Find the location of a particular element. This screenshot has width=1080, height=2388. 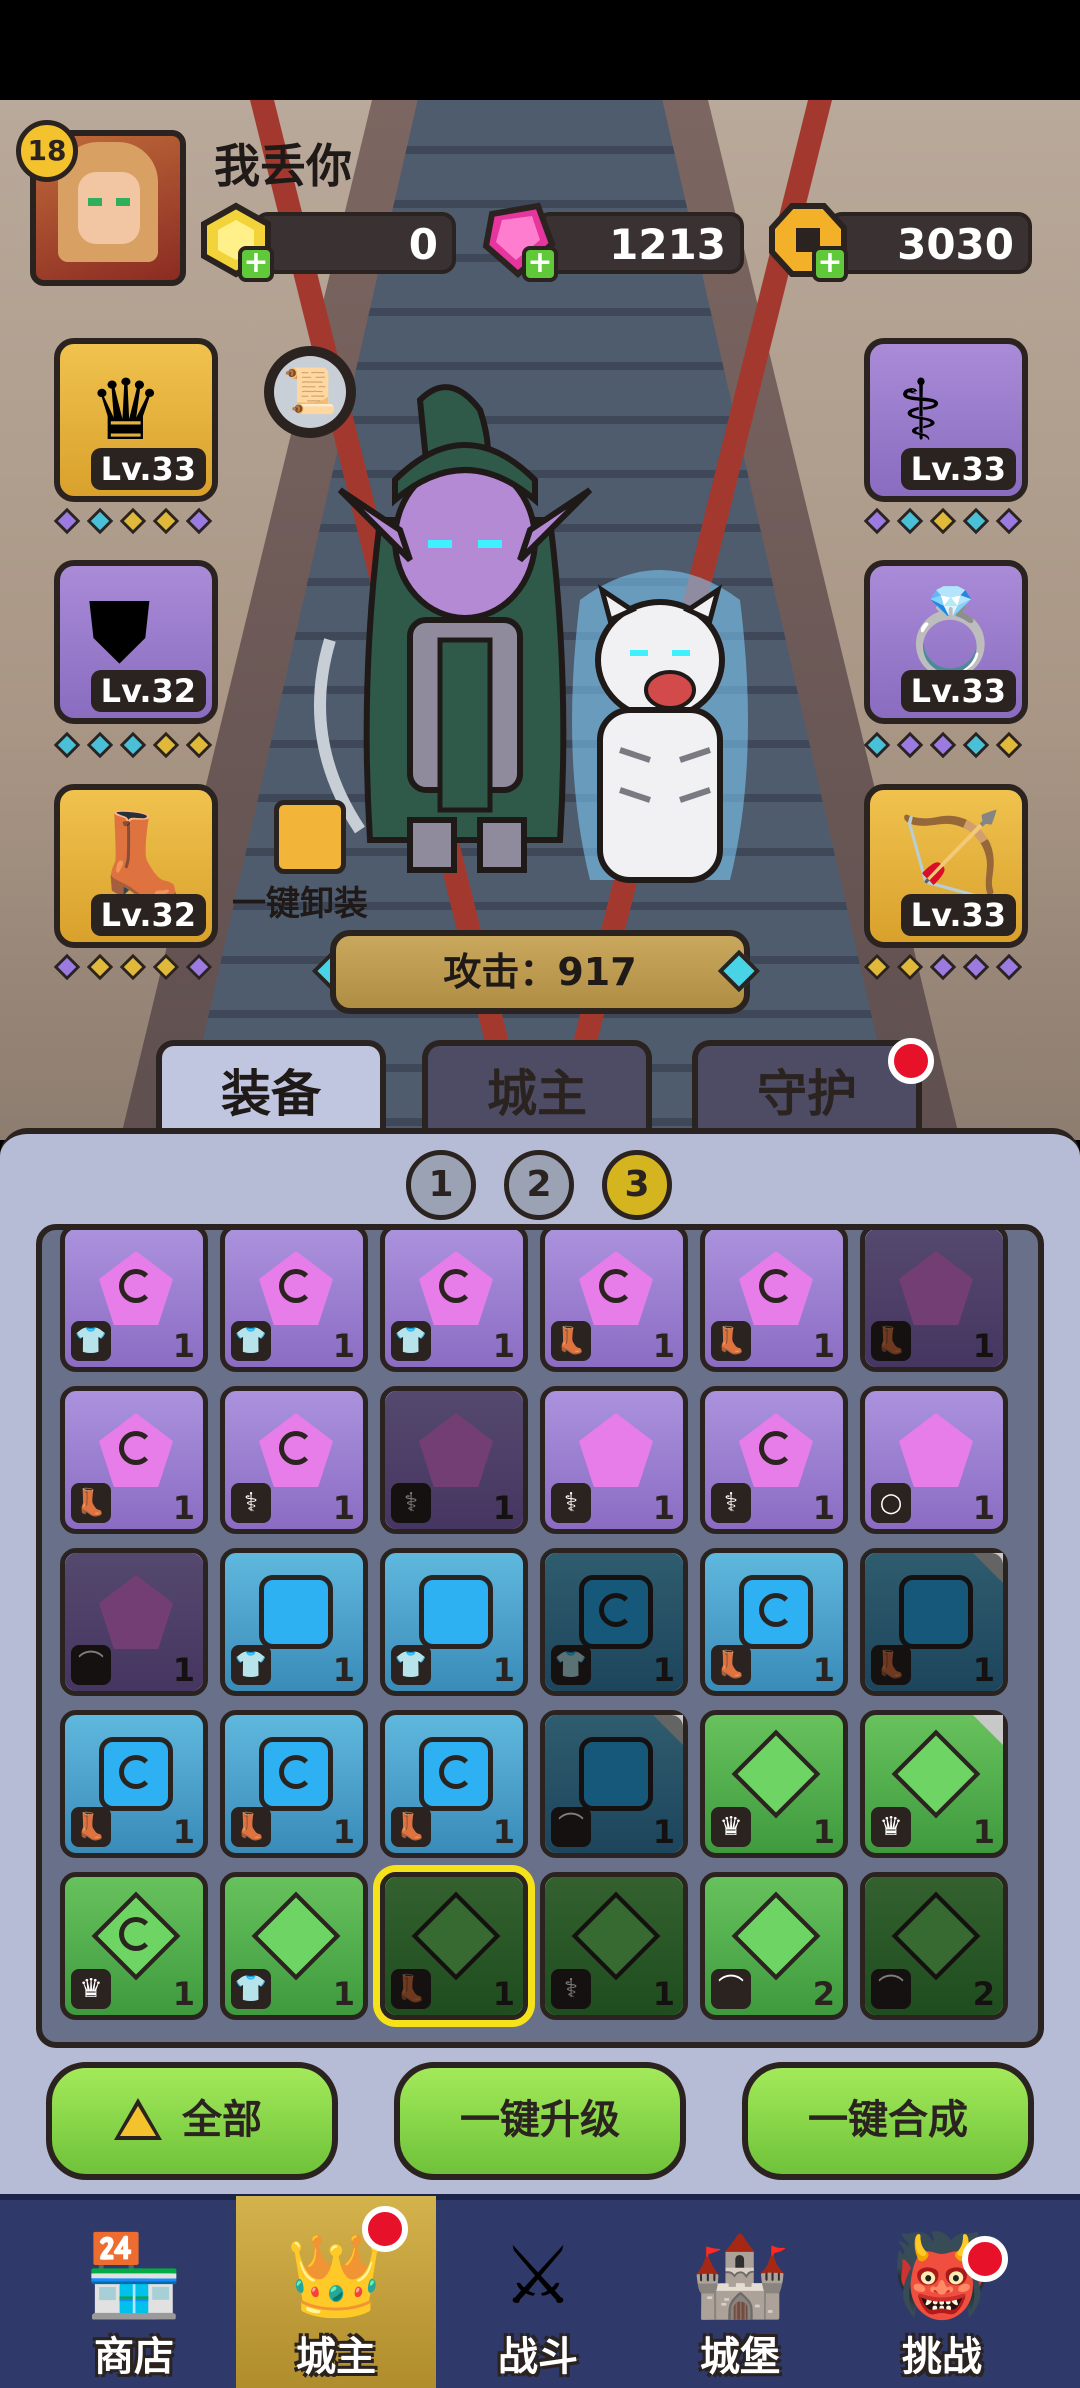

page-button-1: 1 is located at coordinates (441, 1185).